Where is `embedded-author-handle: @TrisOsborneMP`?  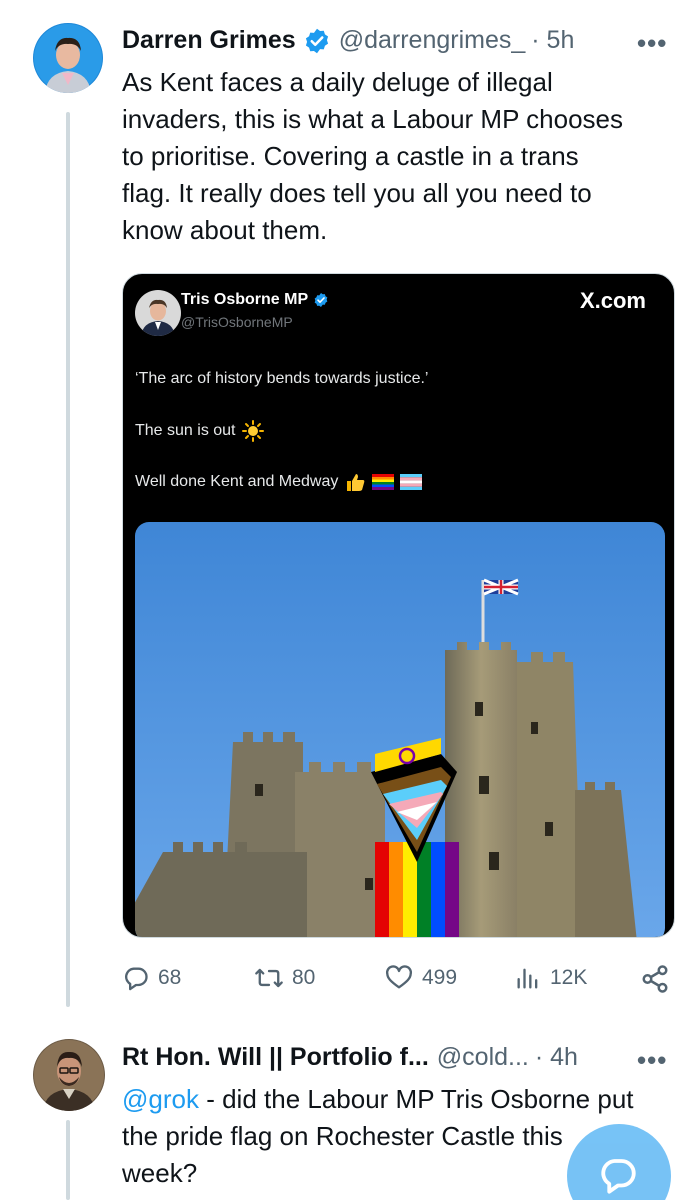
embedded-author-handle: @TrisOsborneMP is located at coordinates (237, 322).